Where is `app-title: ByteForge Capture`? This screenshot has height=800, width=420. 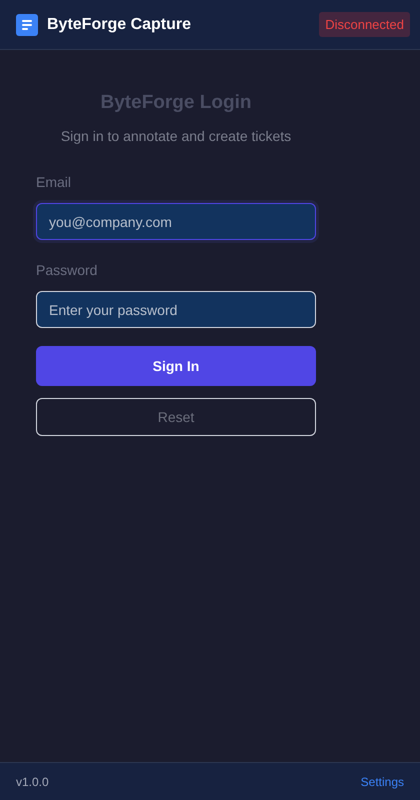 app-title: ByteForge Capture is located at coordinates (119, 25).